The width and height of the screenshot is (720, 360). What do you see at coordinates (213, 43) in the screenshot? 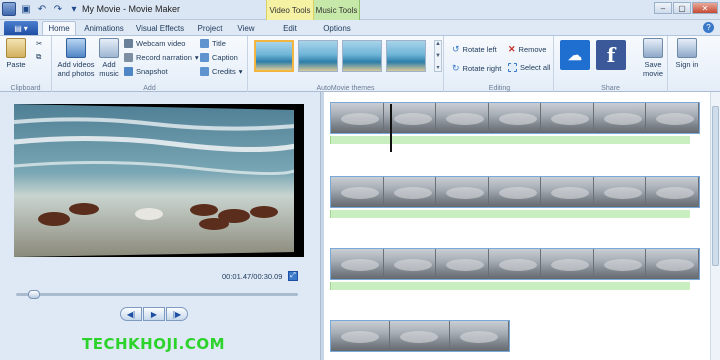
I see `title-button: Title` at bounding box center [213, 43].